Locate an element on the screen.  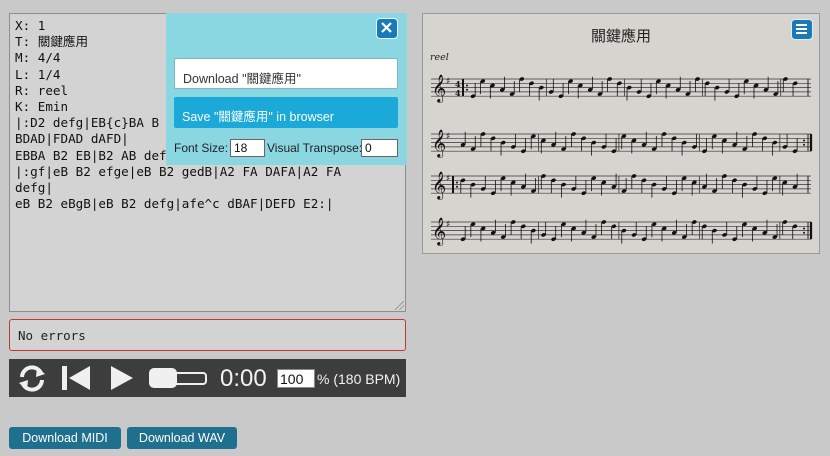
play-icon is located at coordinates (122, 378).